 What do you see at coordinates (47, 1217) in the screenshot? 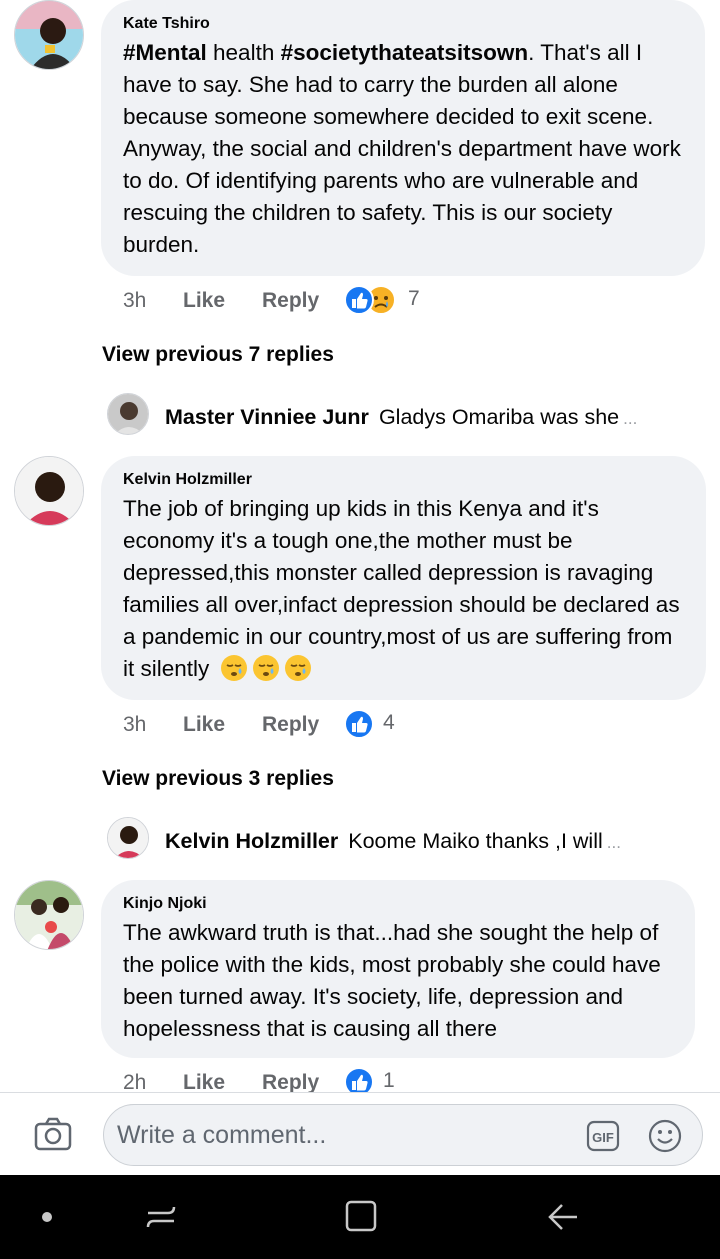
I see `dot-icon` at bounding box center [47, 1217].